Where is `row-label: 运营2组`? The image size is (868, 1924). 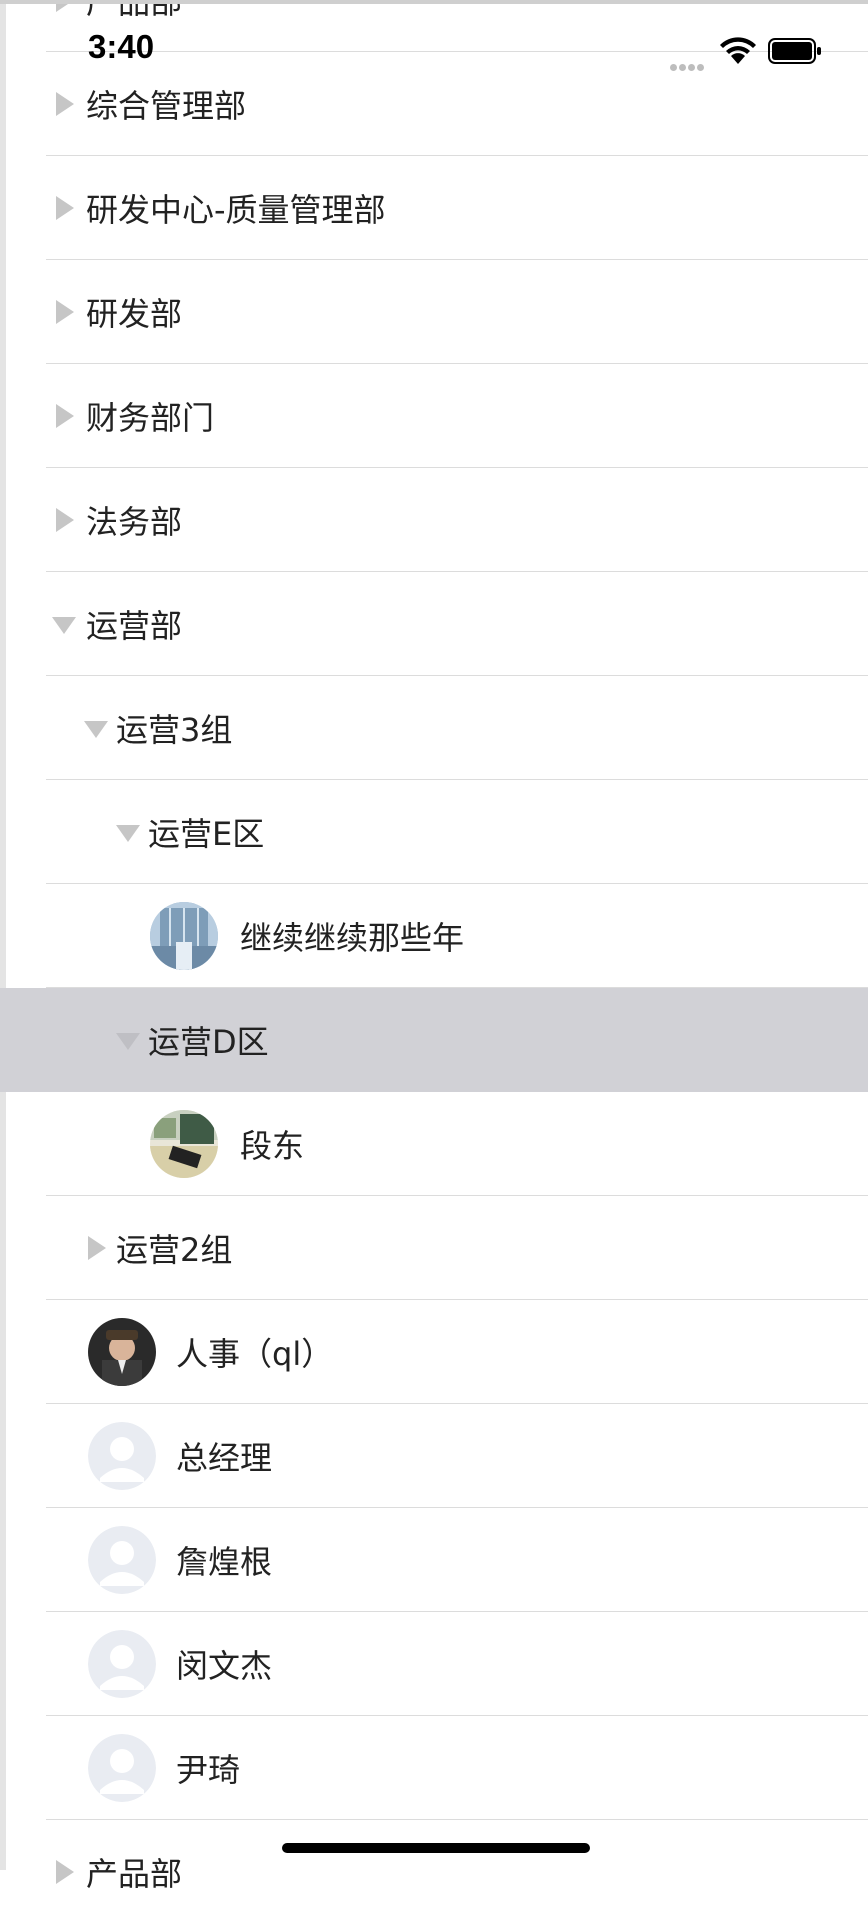
row-label: 运营2组 is located at coordinates (174, 1250).